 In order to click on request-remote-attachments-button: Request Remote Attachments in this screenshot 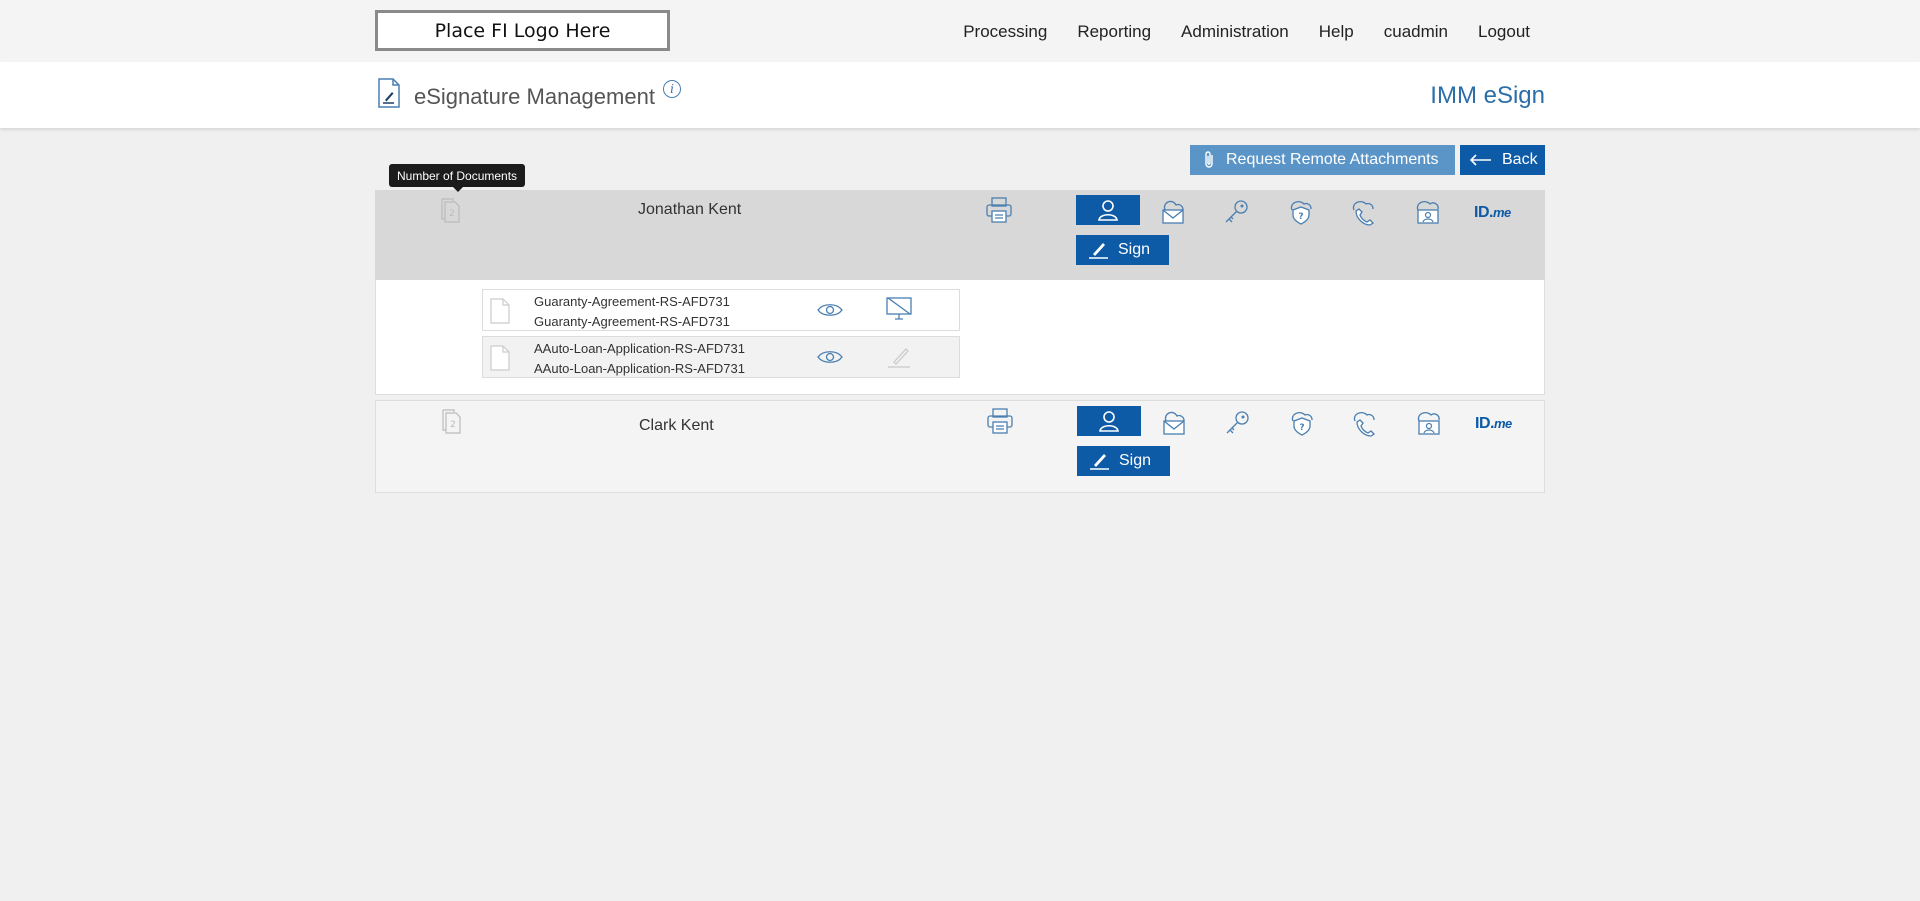, I will do `click(1322, 160)`.